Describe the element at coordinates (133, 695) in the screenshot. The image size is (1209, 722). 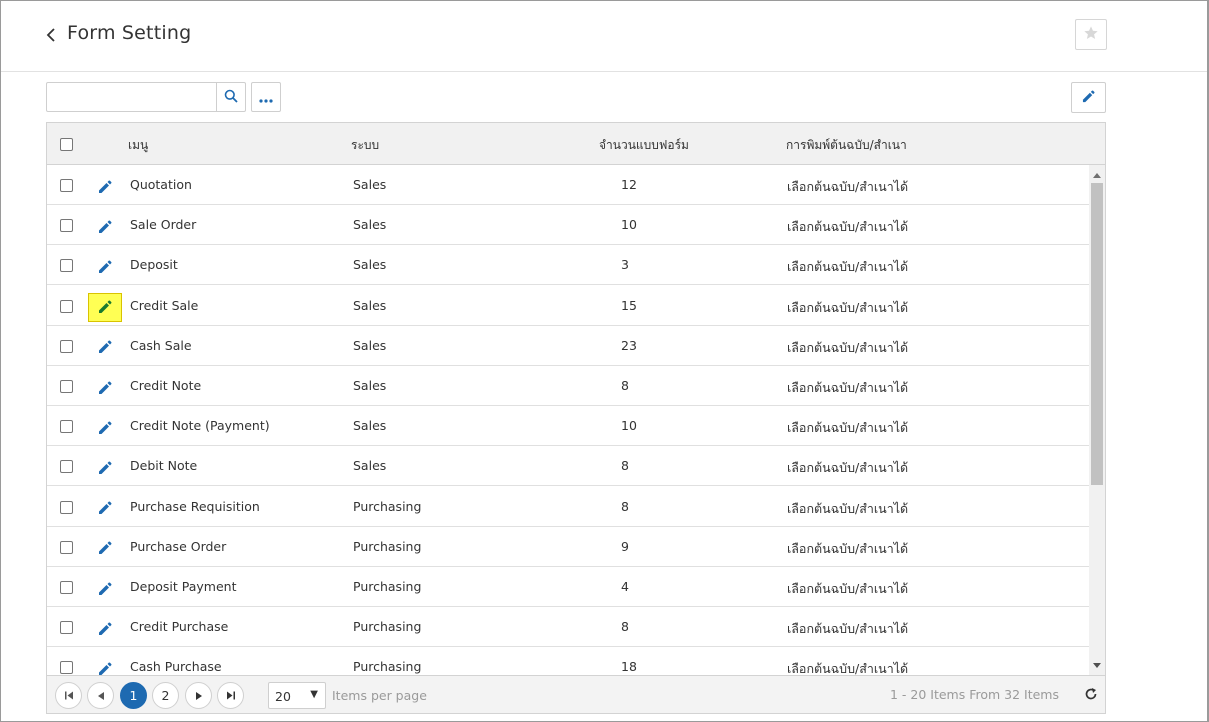
I see `page-1-button: 1` at that location.